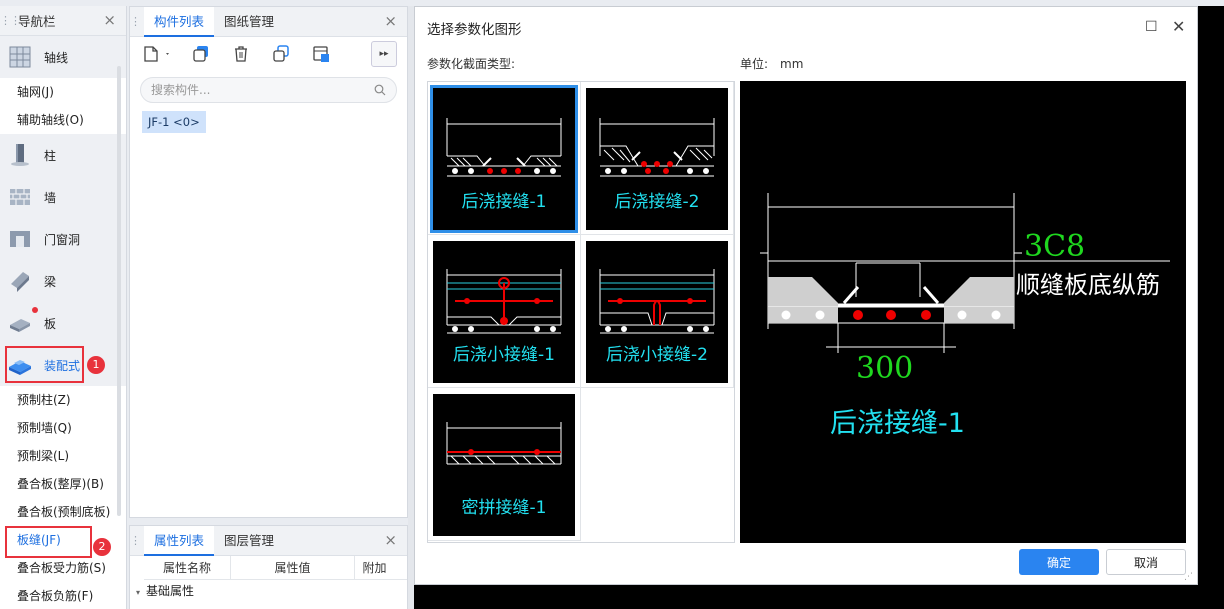 The height and width of the screenshot is (609, 1224). What do you see at coordinates (63, 21) in the screenshot?
I see `nav-panel-header: ⋮⋮ 导航栏 ×` at bounding box center [63, 21].